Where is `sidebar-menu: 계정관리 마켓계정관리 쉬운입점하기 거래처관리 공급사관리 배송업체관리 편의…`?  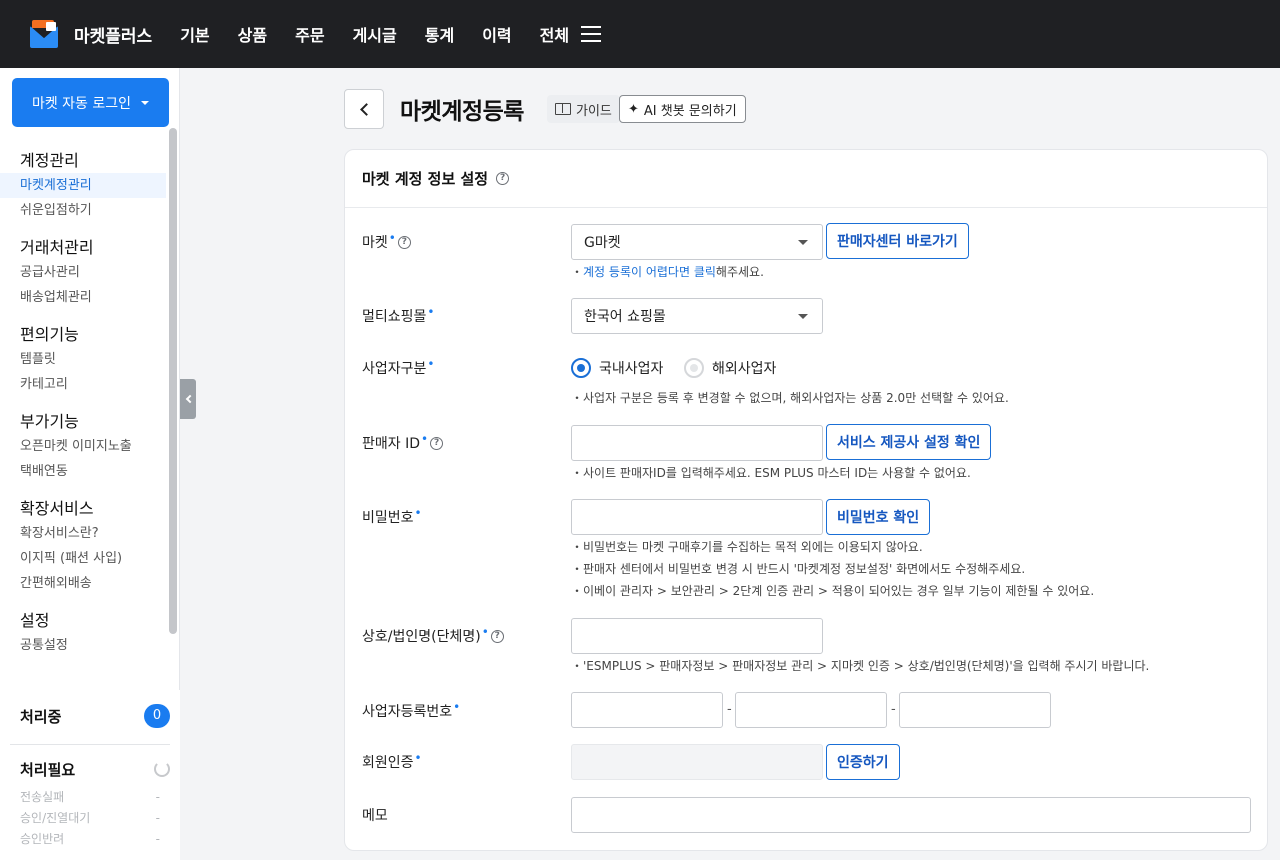
sidebar-menu: 계정관리 마켓계정관리 쉬운입점하기 거래처관리 공급사관리 배송업체관리 편의… is located at coordinates (83, 414).